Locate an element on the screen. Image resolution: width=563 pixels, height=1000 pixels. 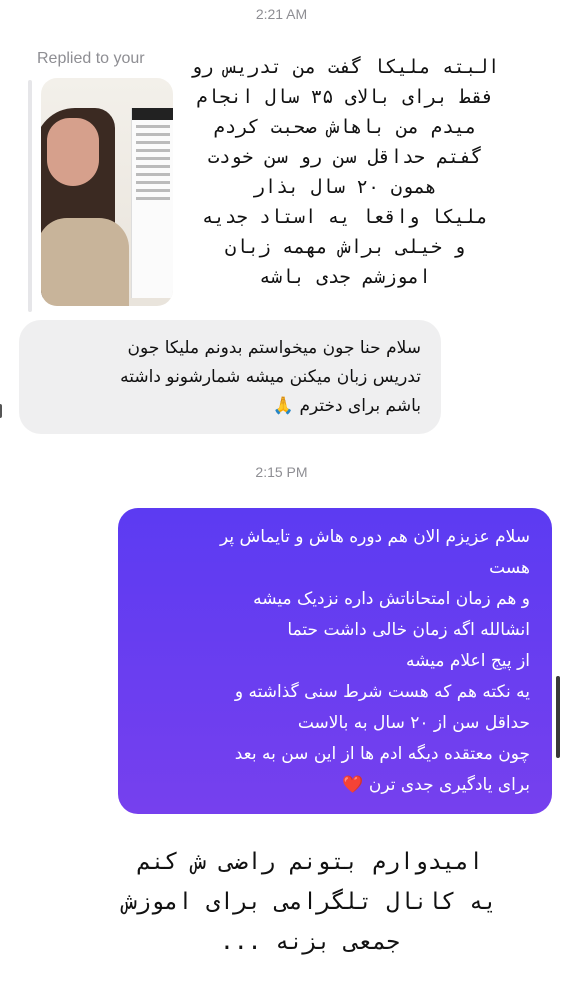
message-line: انشالله اگه زمان خالی داشت حتما is located at coordinates (408, 630).